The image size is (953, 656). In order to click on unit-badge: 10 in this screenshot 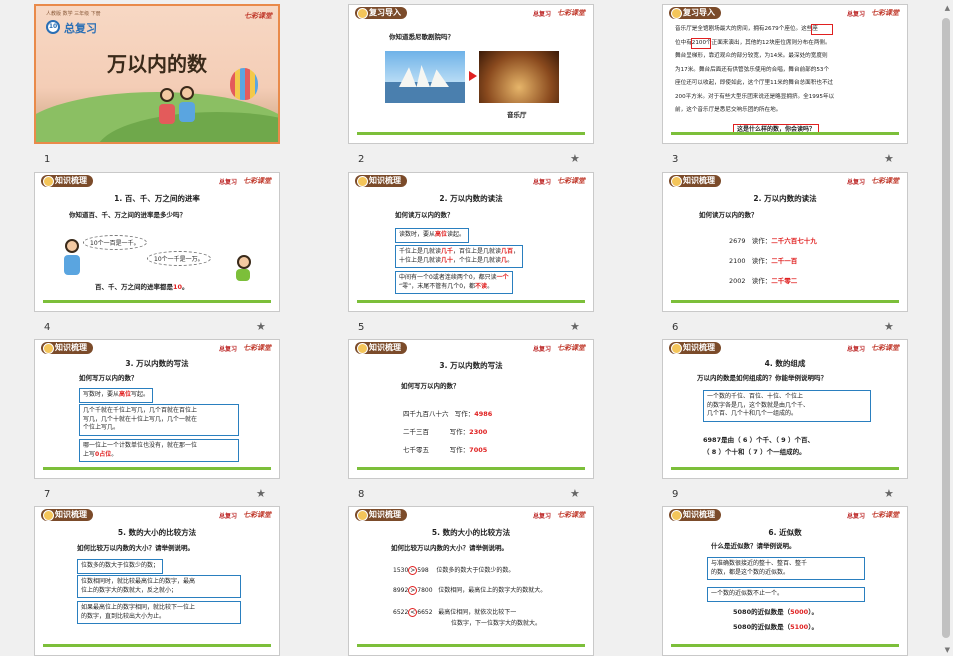, I will do `click(53, 27)`.